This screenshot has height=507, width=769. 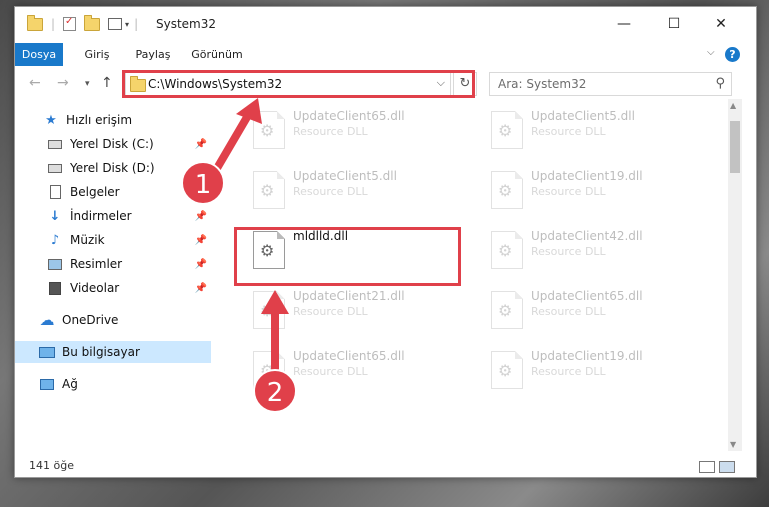 I want to click on step-2-badge: 2, so click(x=275, y=391).